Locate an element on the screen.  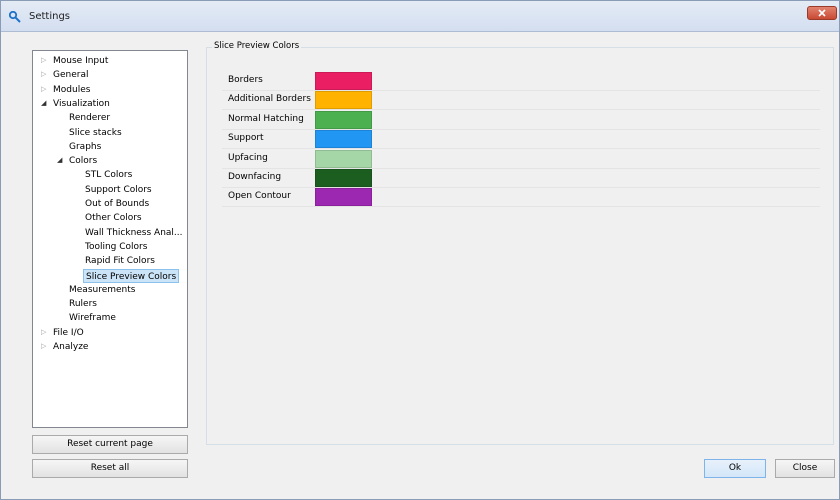
color-row: Open Contour is located at coordinates (521, 198).